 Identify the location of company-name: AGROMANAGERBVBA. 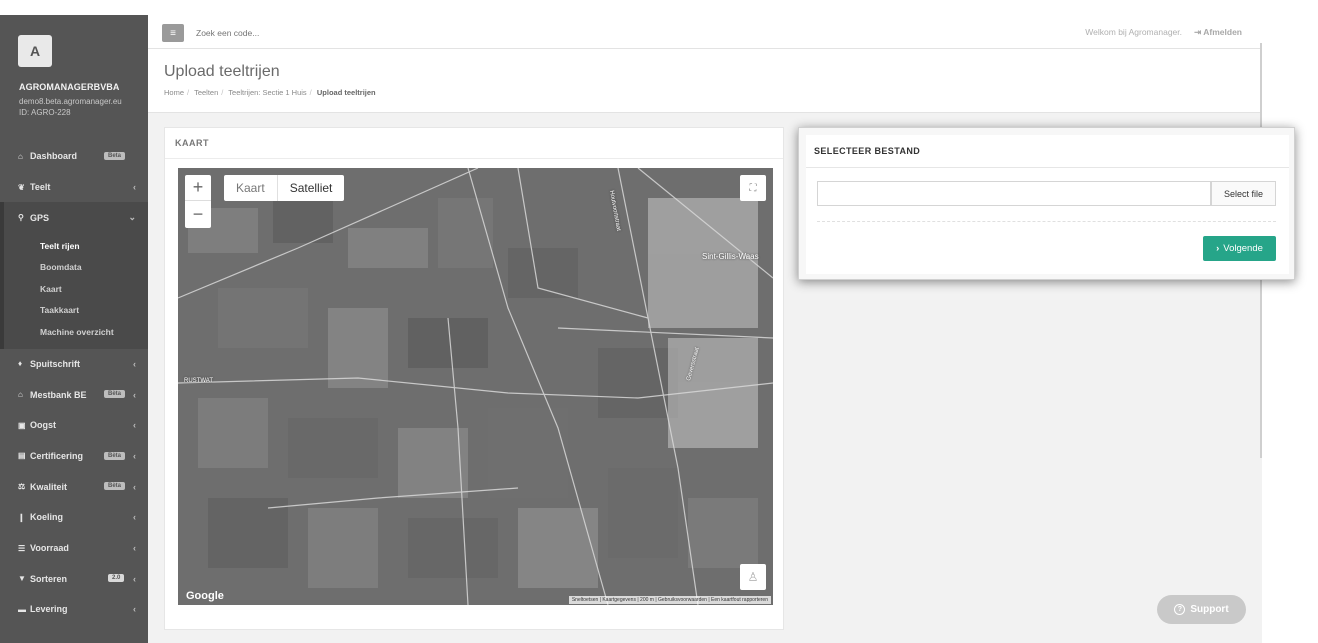
(69, 87).